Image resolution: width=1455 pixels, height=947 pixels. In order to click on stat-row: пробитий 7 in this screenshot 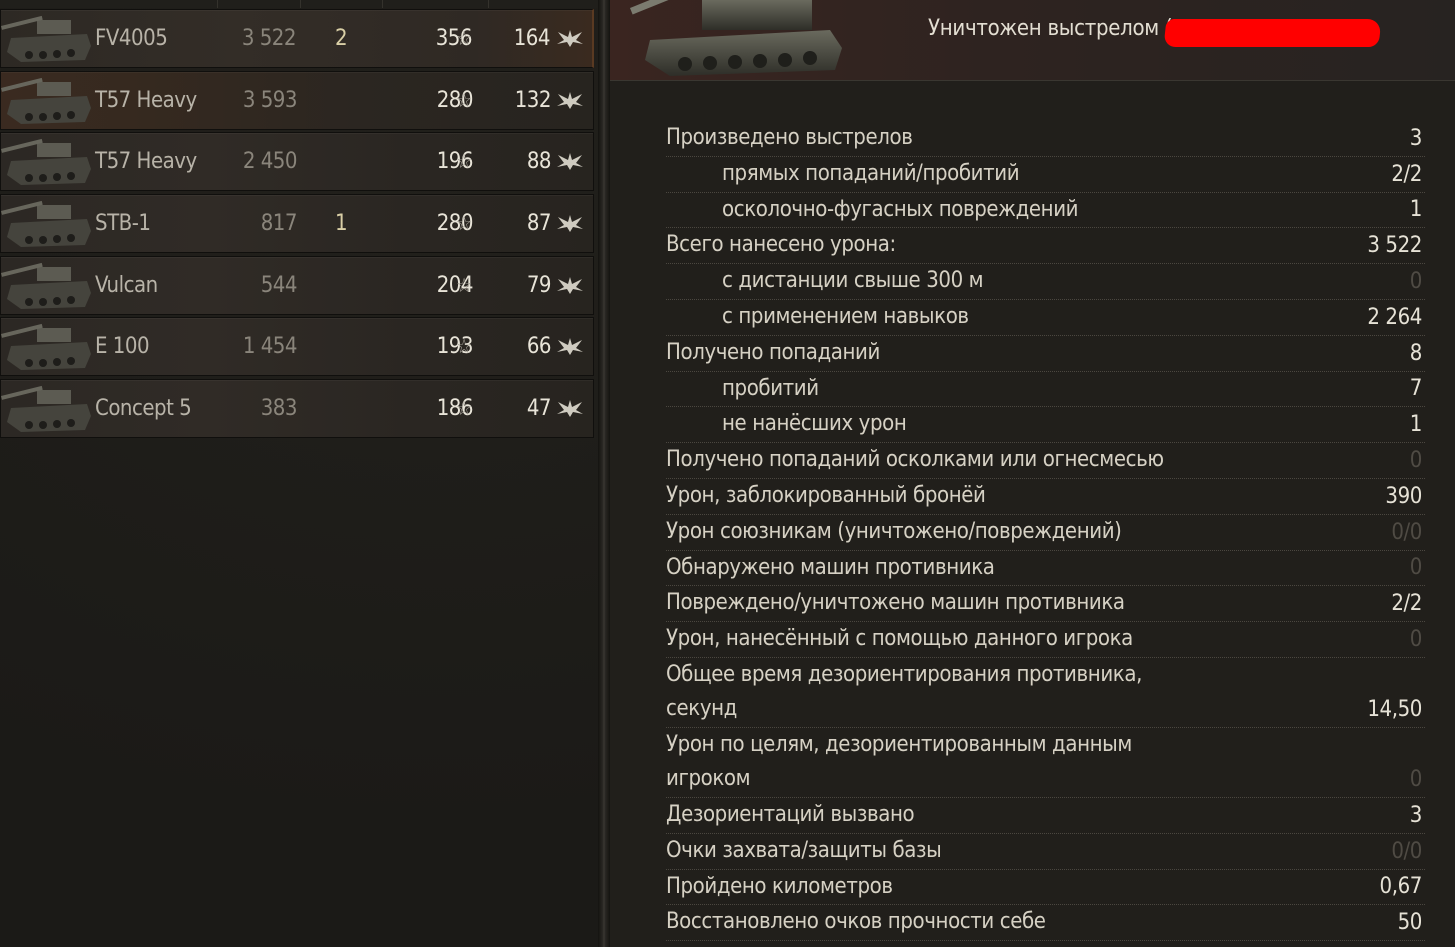, I will do `click(1045, 390)`.